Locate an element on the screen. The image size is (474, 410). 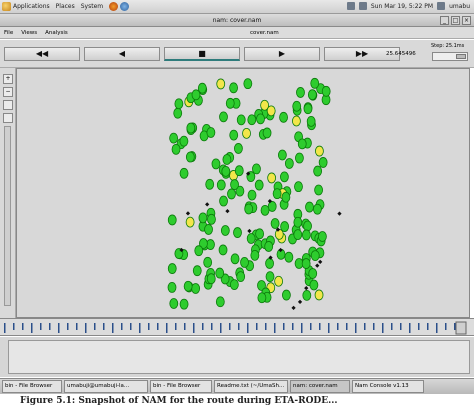
step-slider-knob is located at coordinates (461, 56).